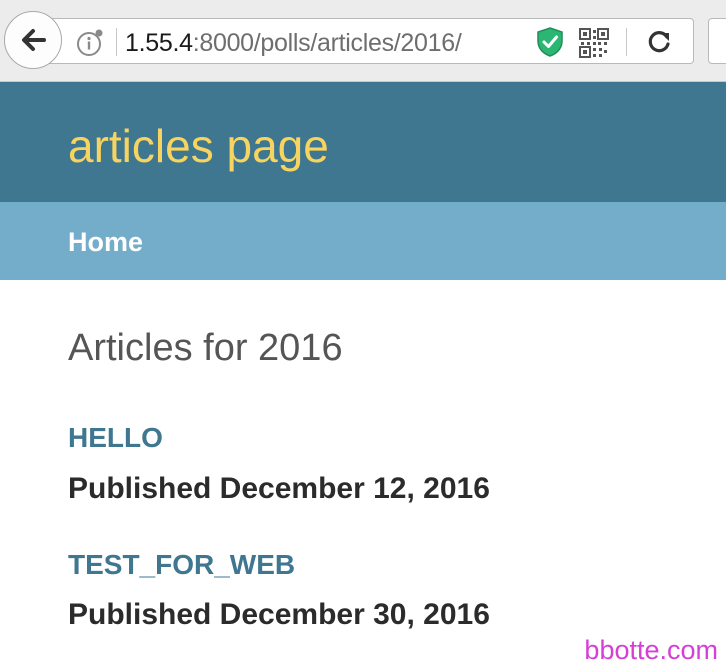 This screenshot has height=672, width=726. I want to click on article-title-link: HELLO, so click(115, 438).